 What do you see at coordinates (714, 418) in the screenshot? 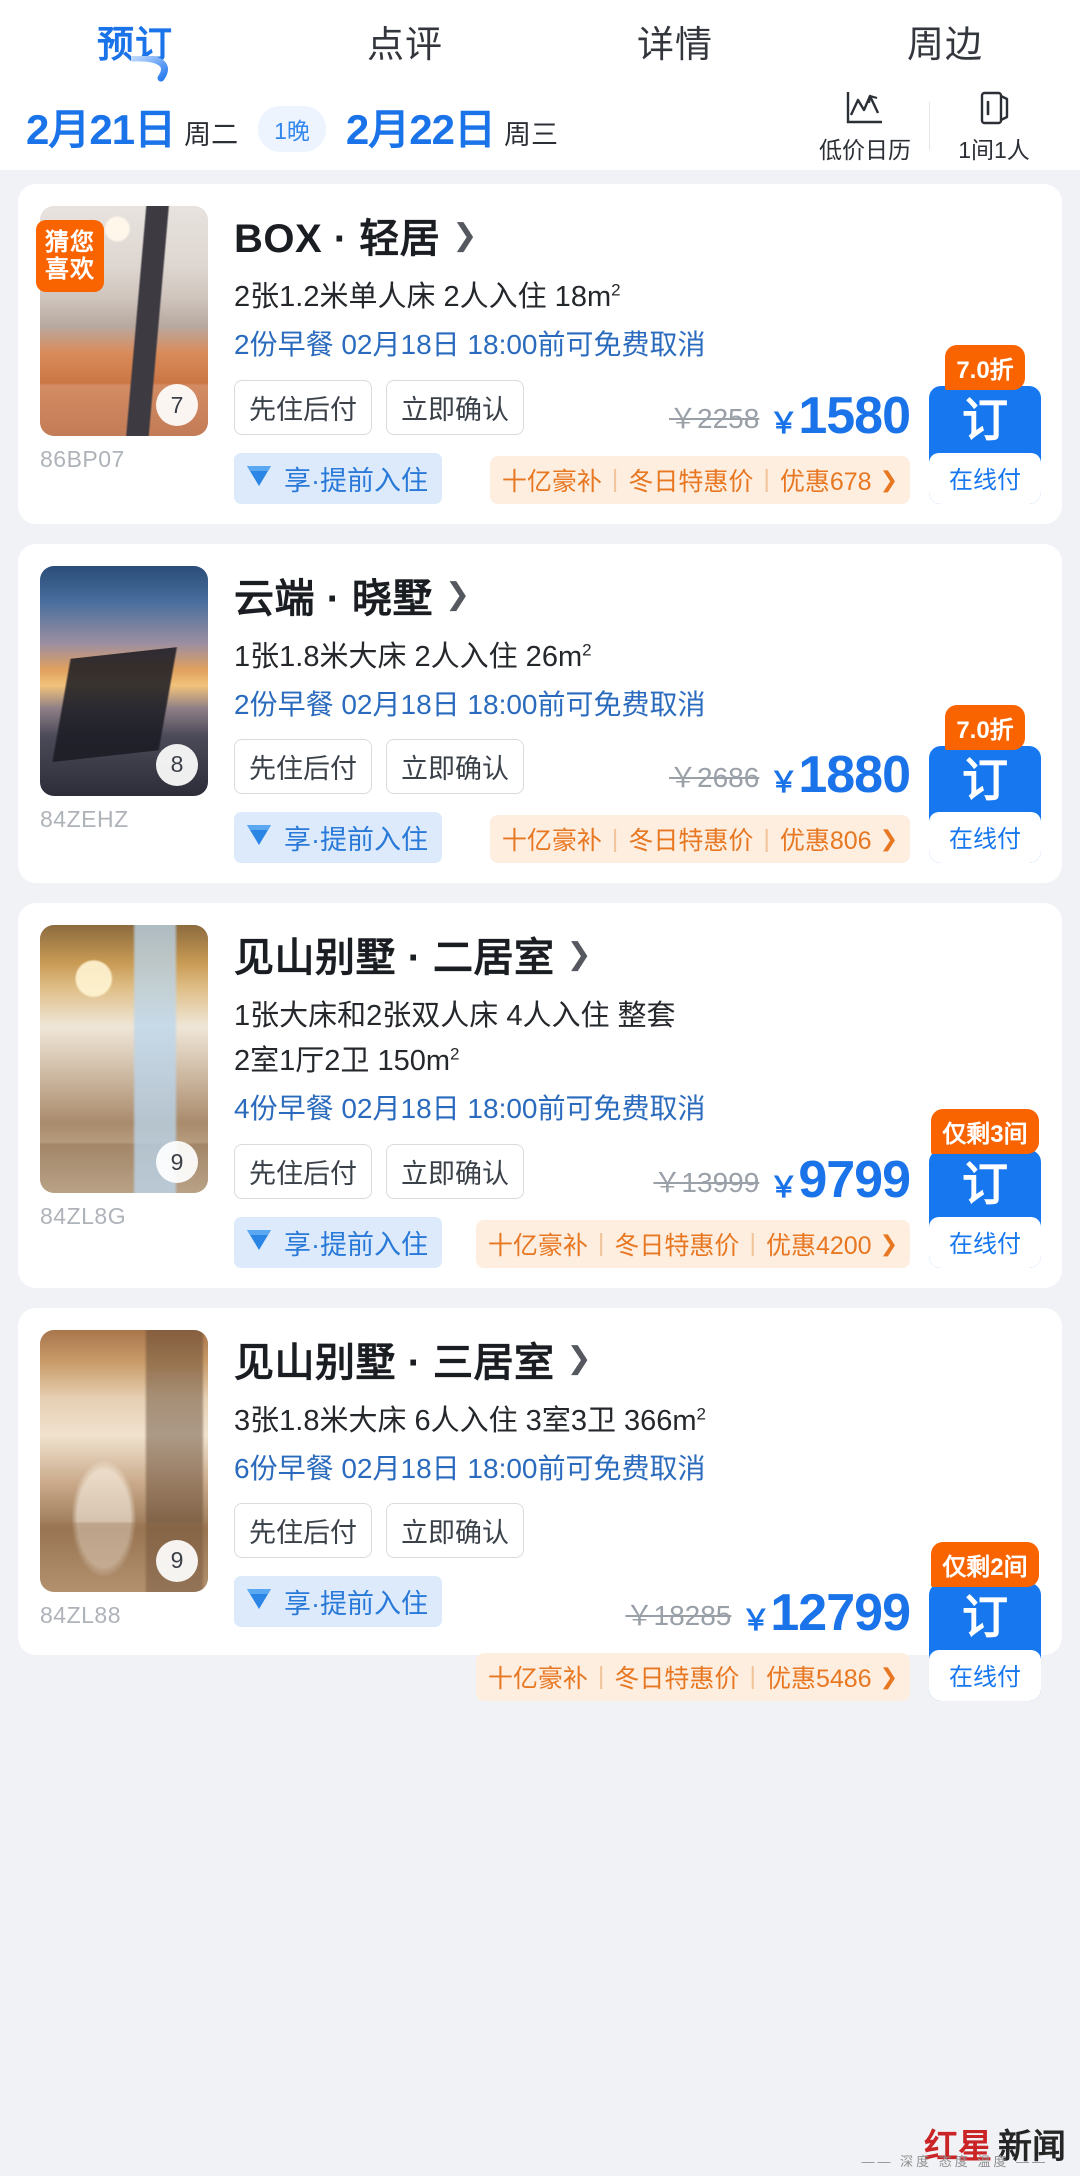
I see `original-price: ￥2258` at bounding box center [714, 418].